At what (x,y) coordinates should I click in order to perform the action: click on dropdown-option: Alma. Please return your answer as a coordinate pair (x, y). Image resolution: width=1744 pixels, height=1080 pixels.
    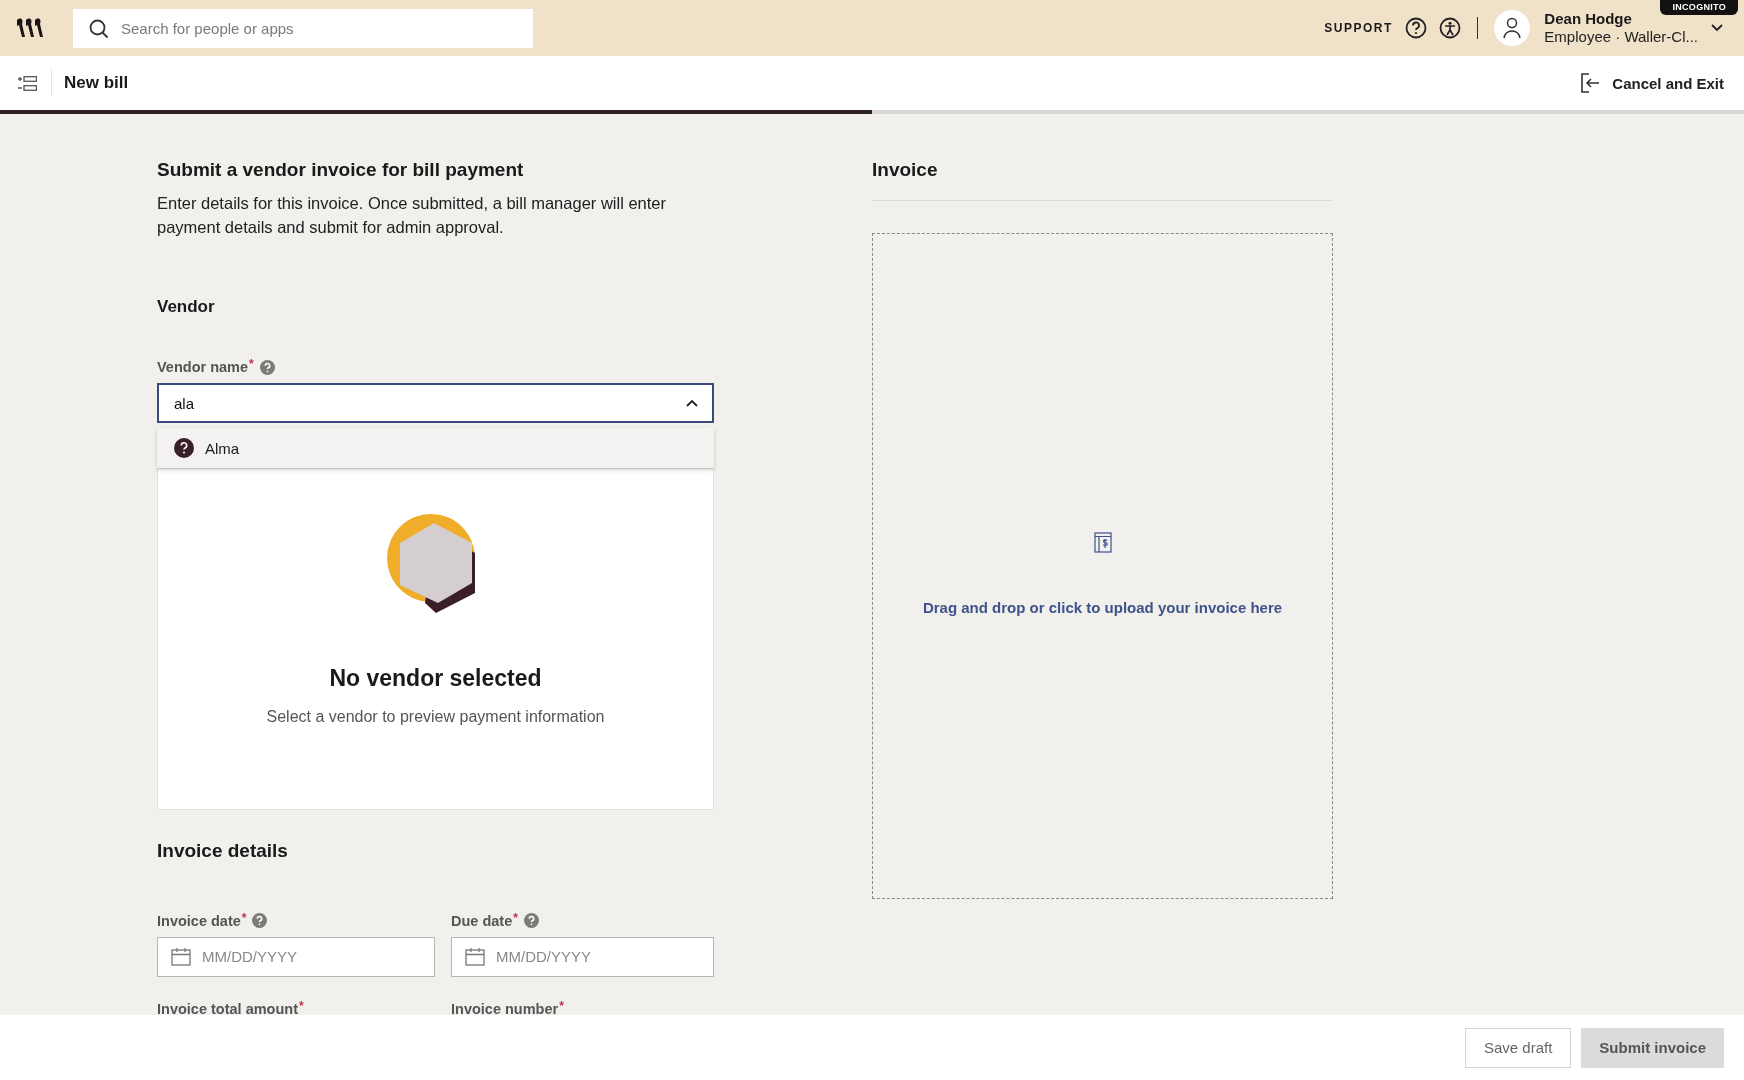
    Looking at the image, I should click on (435, 448).